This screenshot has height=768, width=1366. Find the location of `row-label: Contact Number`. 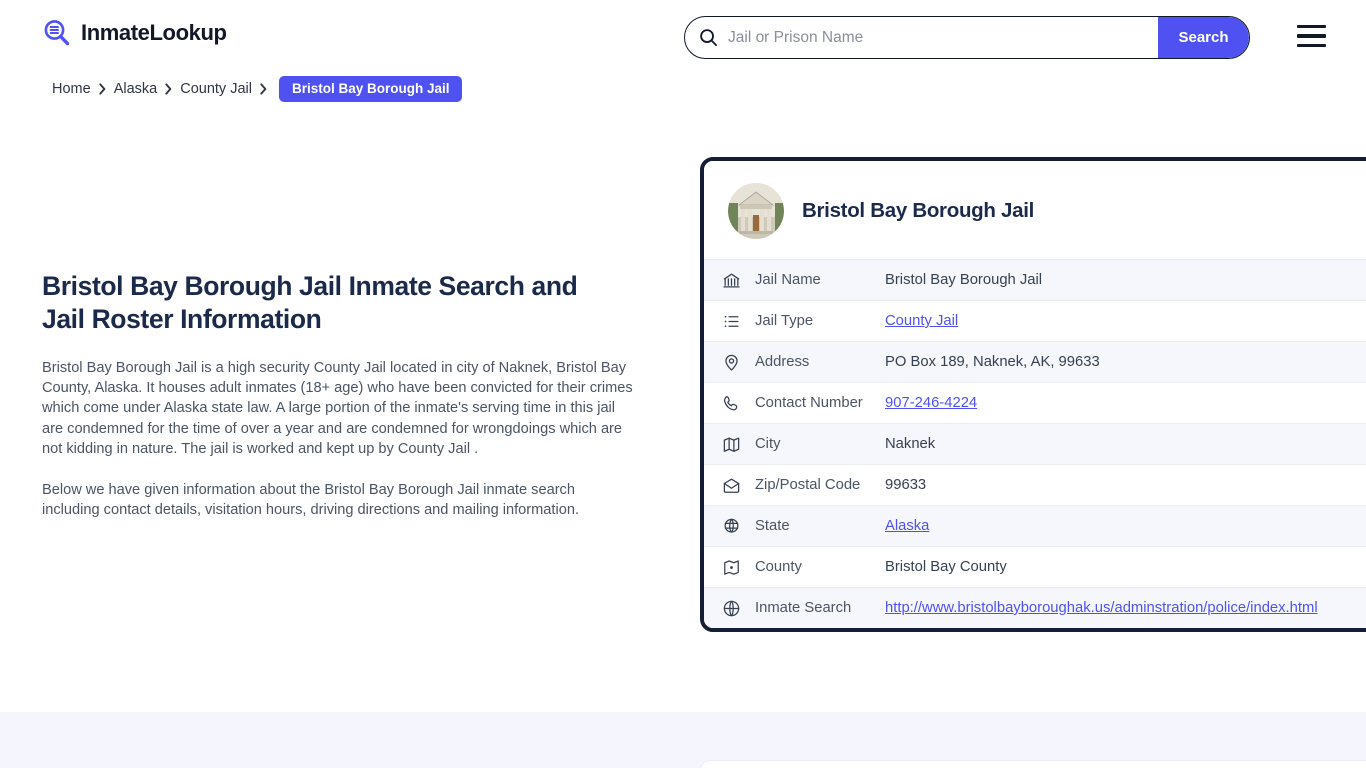

row-label: Contact Number is located at coordinates (809, 403).